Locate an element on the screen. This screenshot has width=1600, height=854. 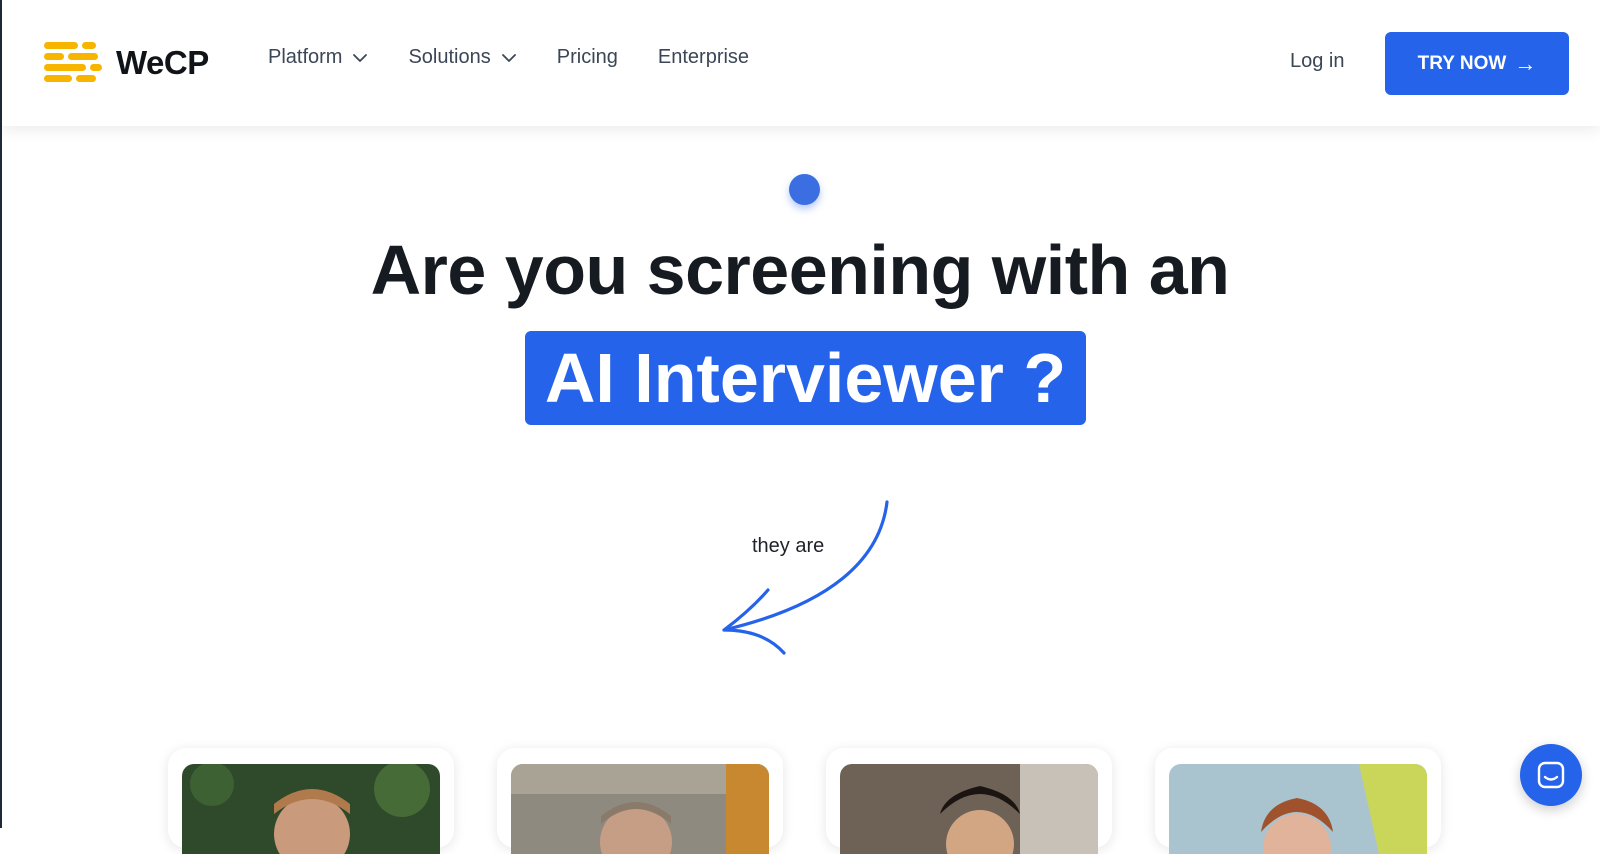
try-now-button: TRY NOW → is located at coordinates (1477, 63).